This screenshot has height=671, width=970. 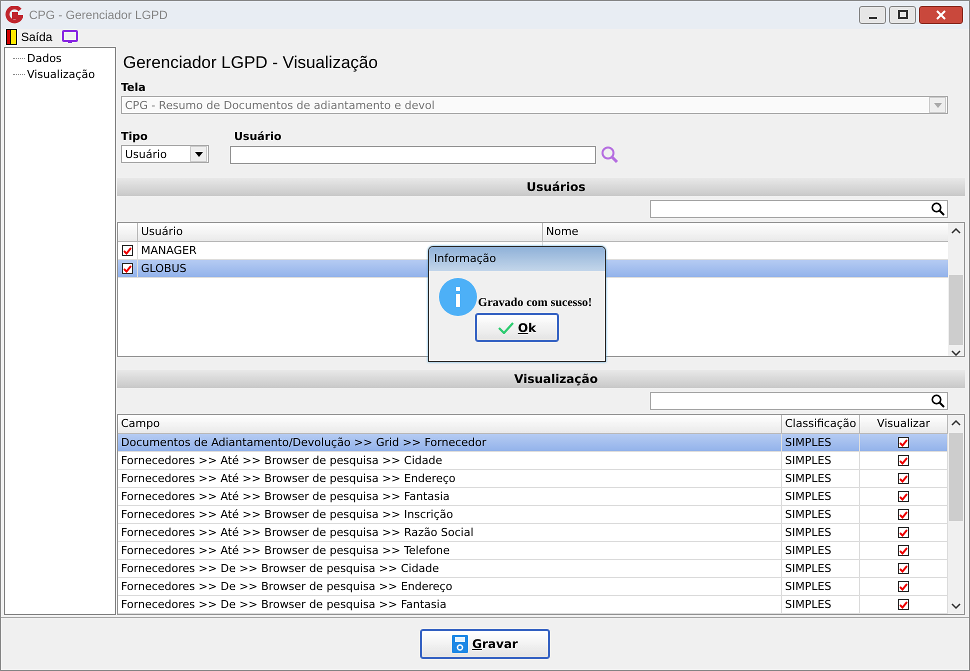 What do you see at coordinates (450, 568) in the screenshot?
I see `table-cell: Fornecedores >> De >> Browser de pesquisa >> Cidade` at bounding box center [450, 568].